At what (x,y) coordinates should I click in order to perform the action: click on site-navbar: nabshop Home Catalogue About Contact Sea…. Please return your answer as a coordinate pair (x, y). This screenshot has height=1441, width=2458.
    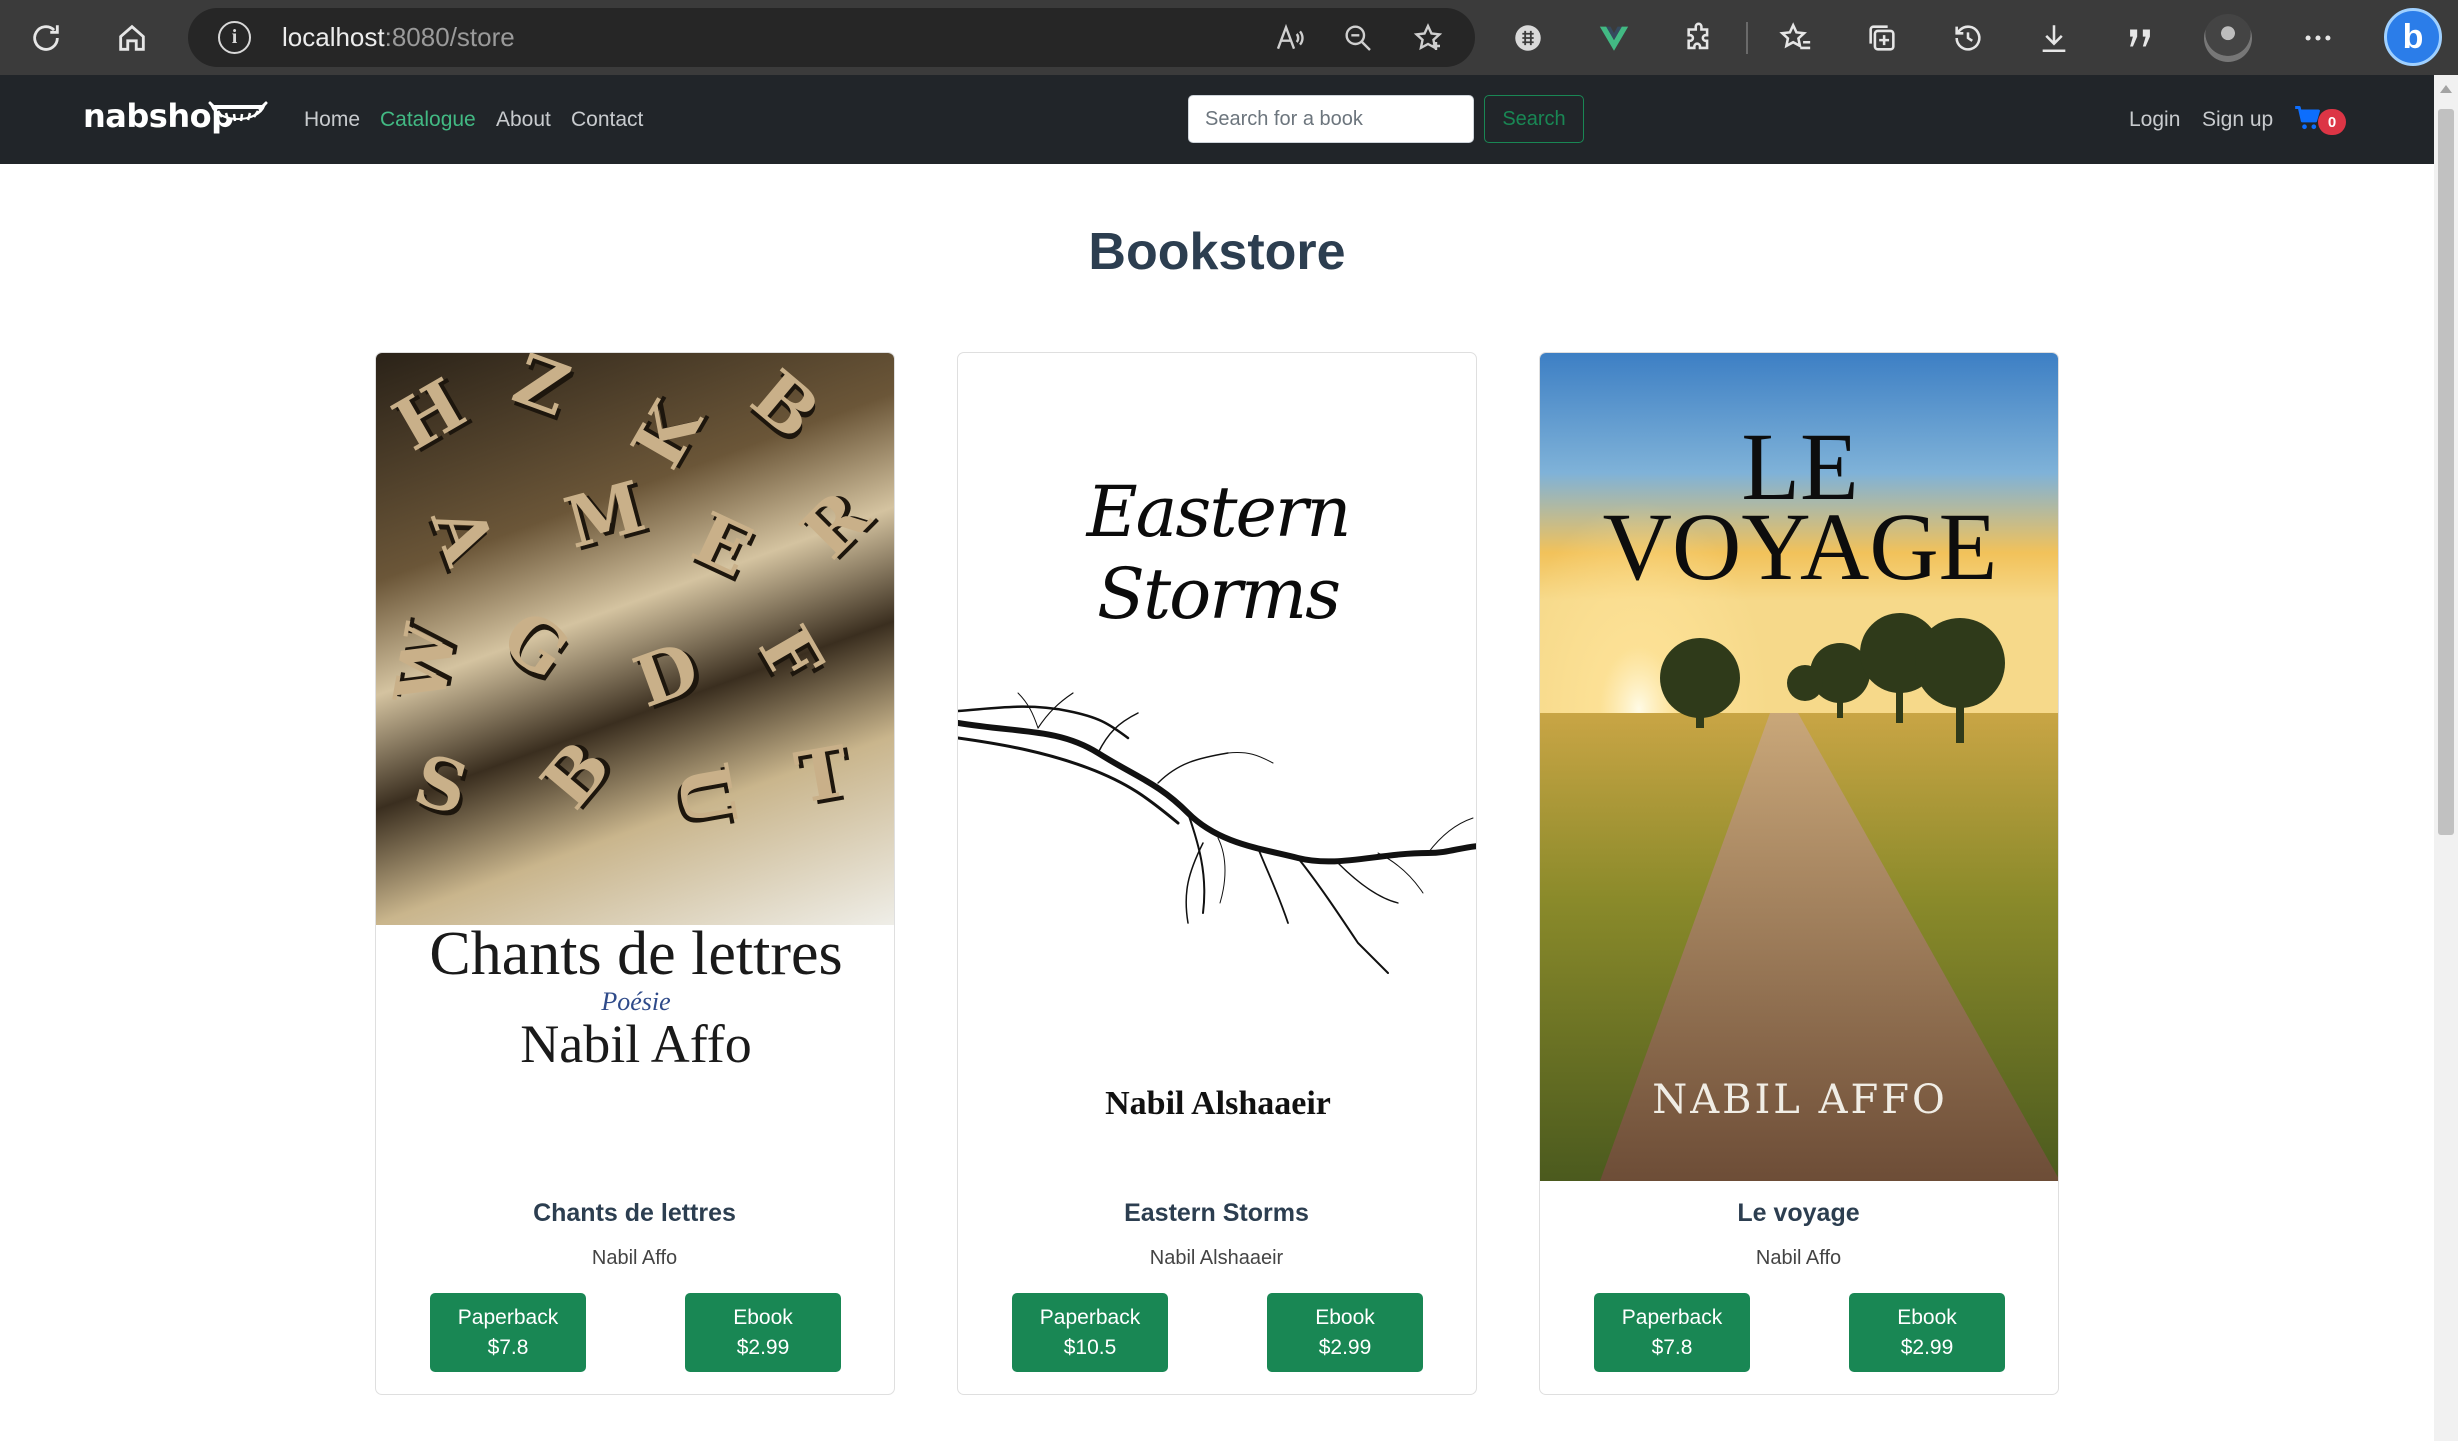
    Looking at the image, I should click on (1217, 119).